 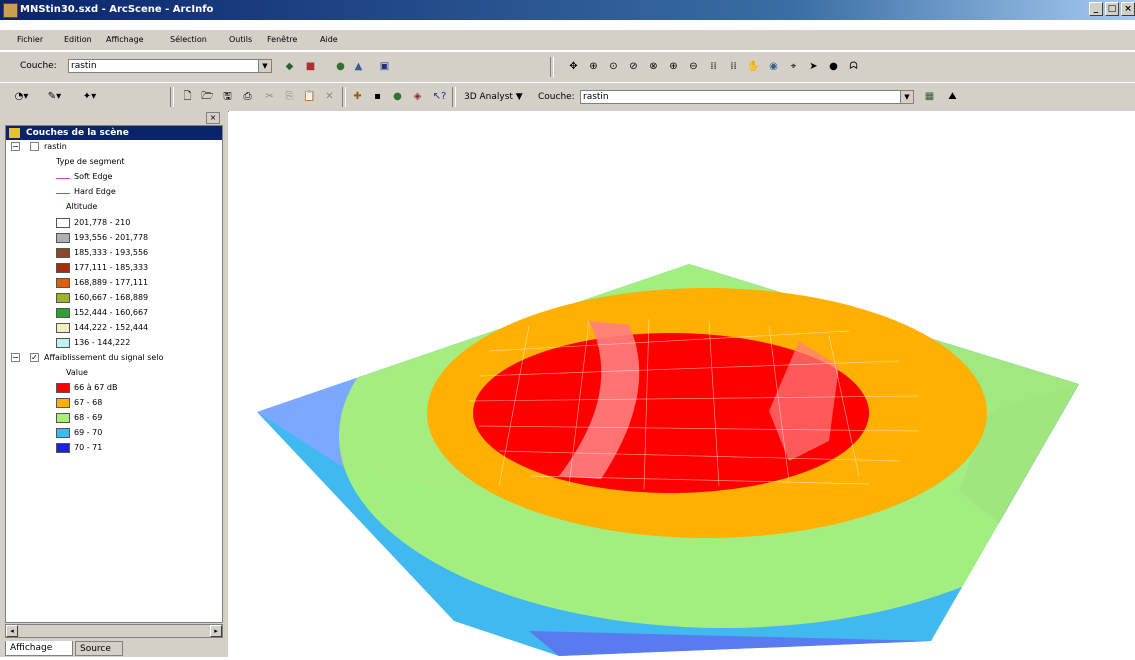 What do you see at coordinates (21, 96) in the screenshot?
I see `fill-color-icon: ◔▾` at bounding box center [21, 96].